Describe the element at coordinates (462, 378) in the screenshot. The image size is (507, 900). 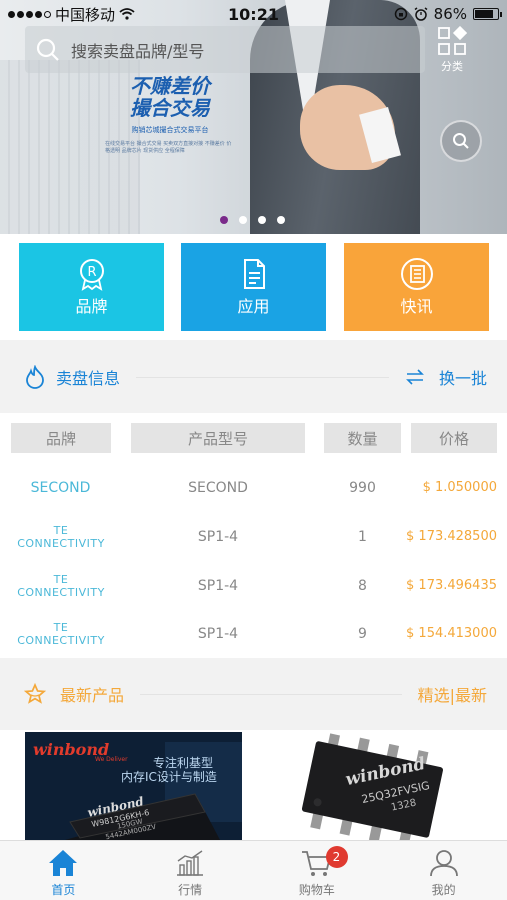
I see `refresh-label: 换一批` at that location.